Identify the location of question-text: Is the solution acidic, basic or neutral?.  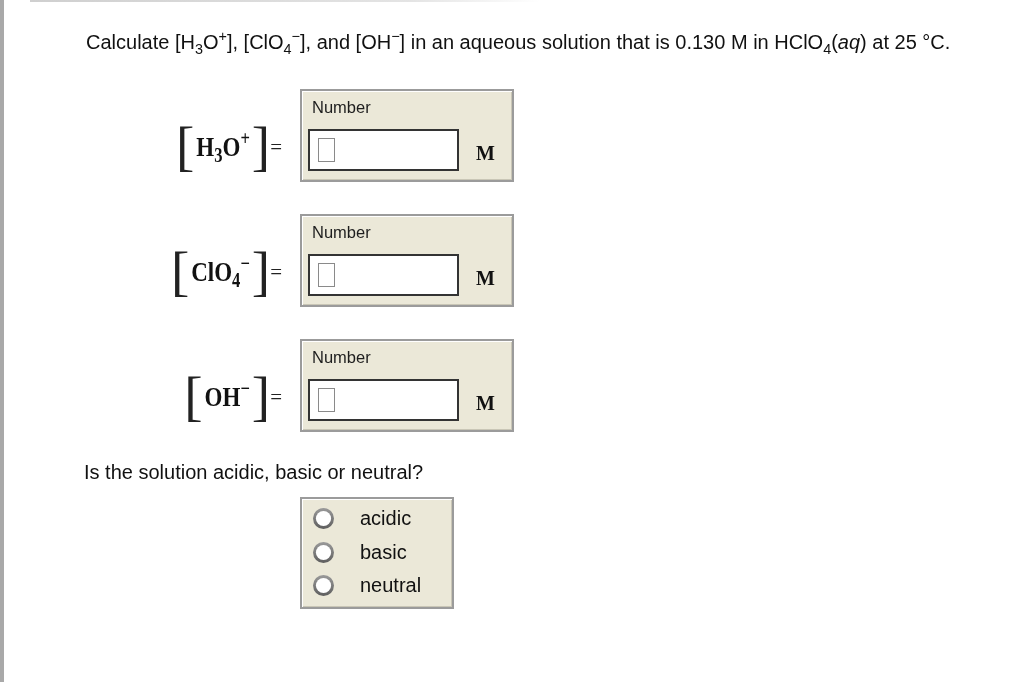
(254, 472).